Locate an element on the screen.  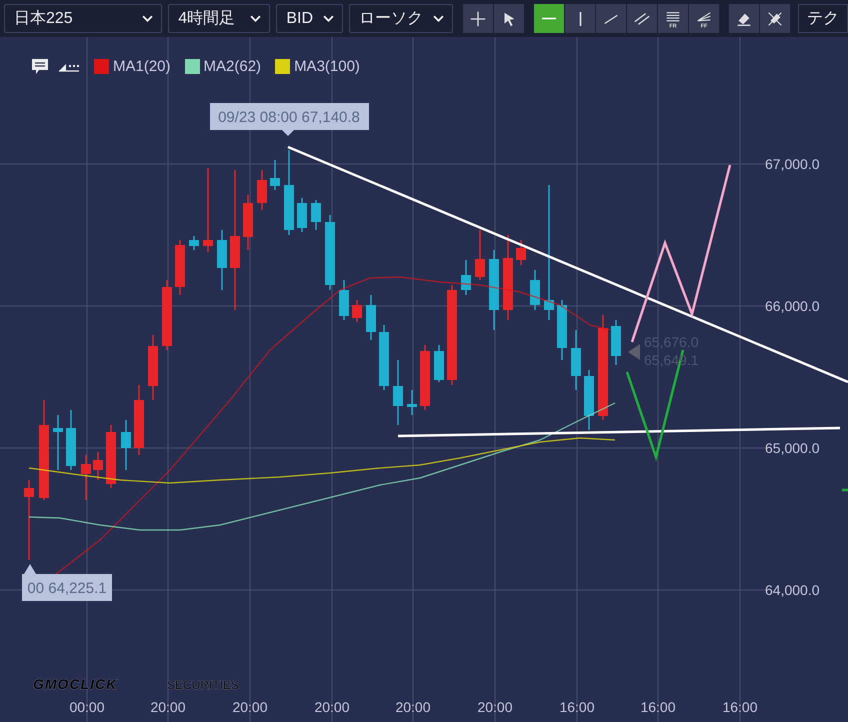
vline-tool-button is located at coordinates (580, 18).